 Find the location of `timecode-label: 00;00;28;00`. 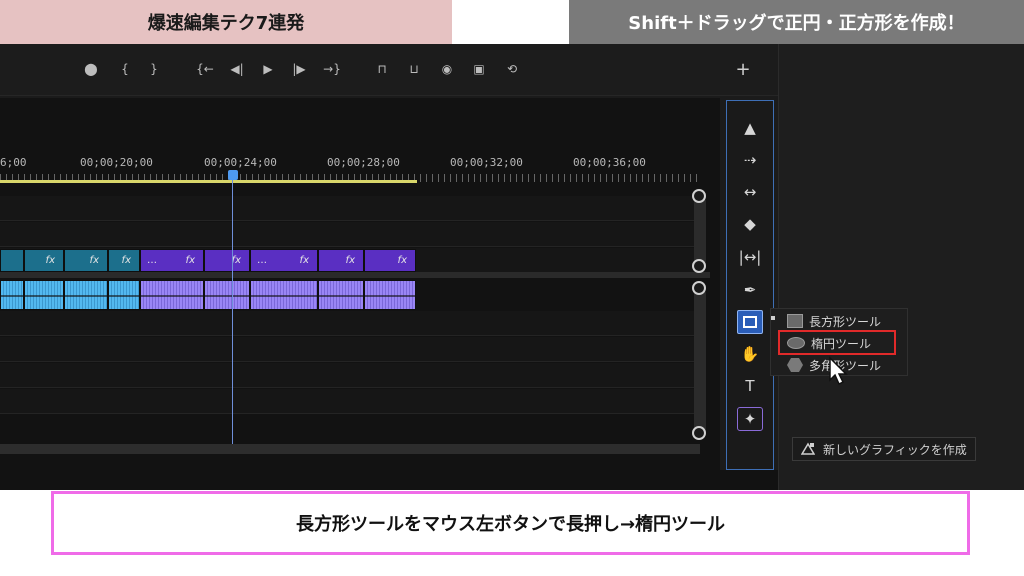

timecode-label: 00;00;28;00 is located at coordinates (363, 162).